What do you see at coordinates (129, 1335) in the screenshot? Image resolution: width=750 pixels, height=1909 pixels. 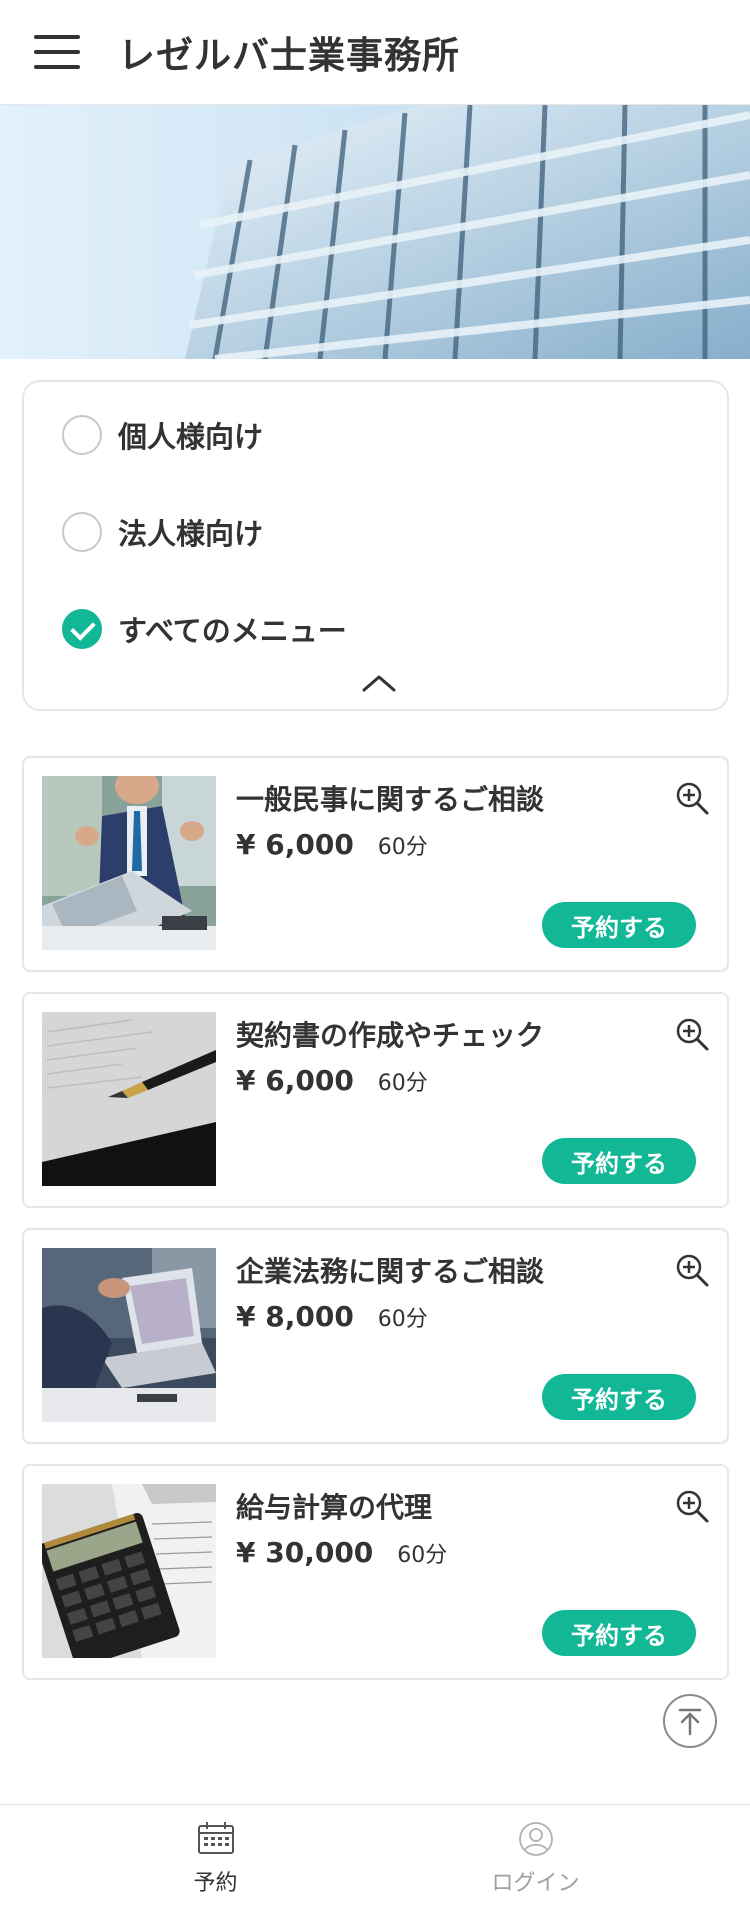 I see `meeting-laptop-photo` at bounding box center [129, 1335].